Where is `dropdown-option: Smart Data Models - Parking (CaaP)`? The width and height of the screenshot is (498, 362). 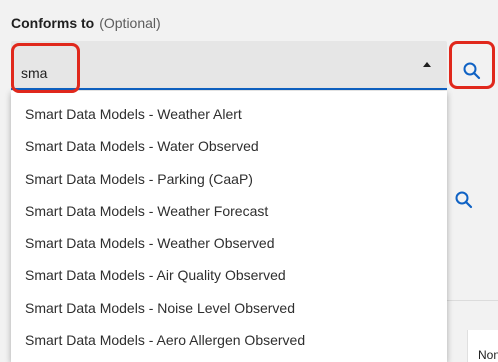 dropdown-option: Smart Data Models - Parking (CaaP) is located at coordinates (229, 179).